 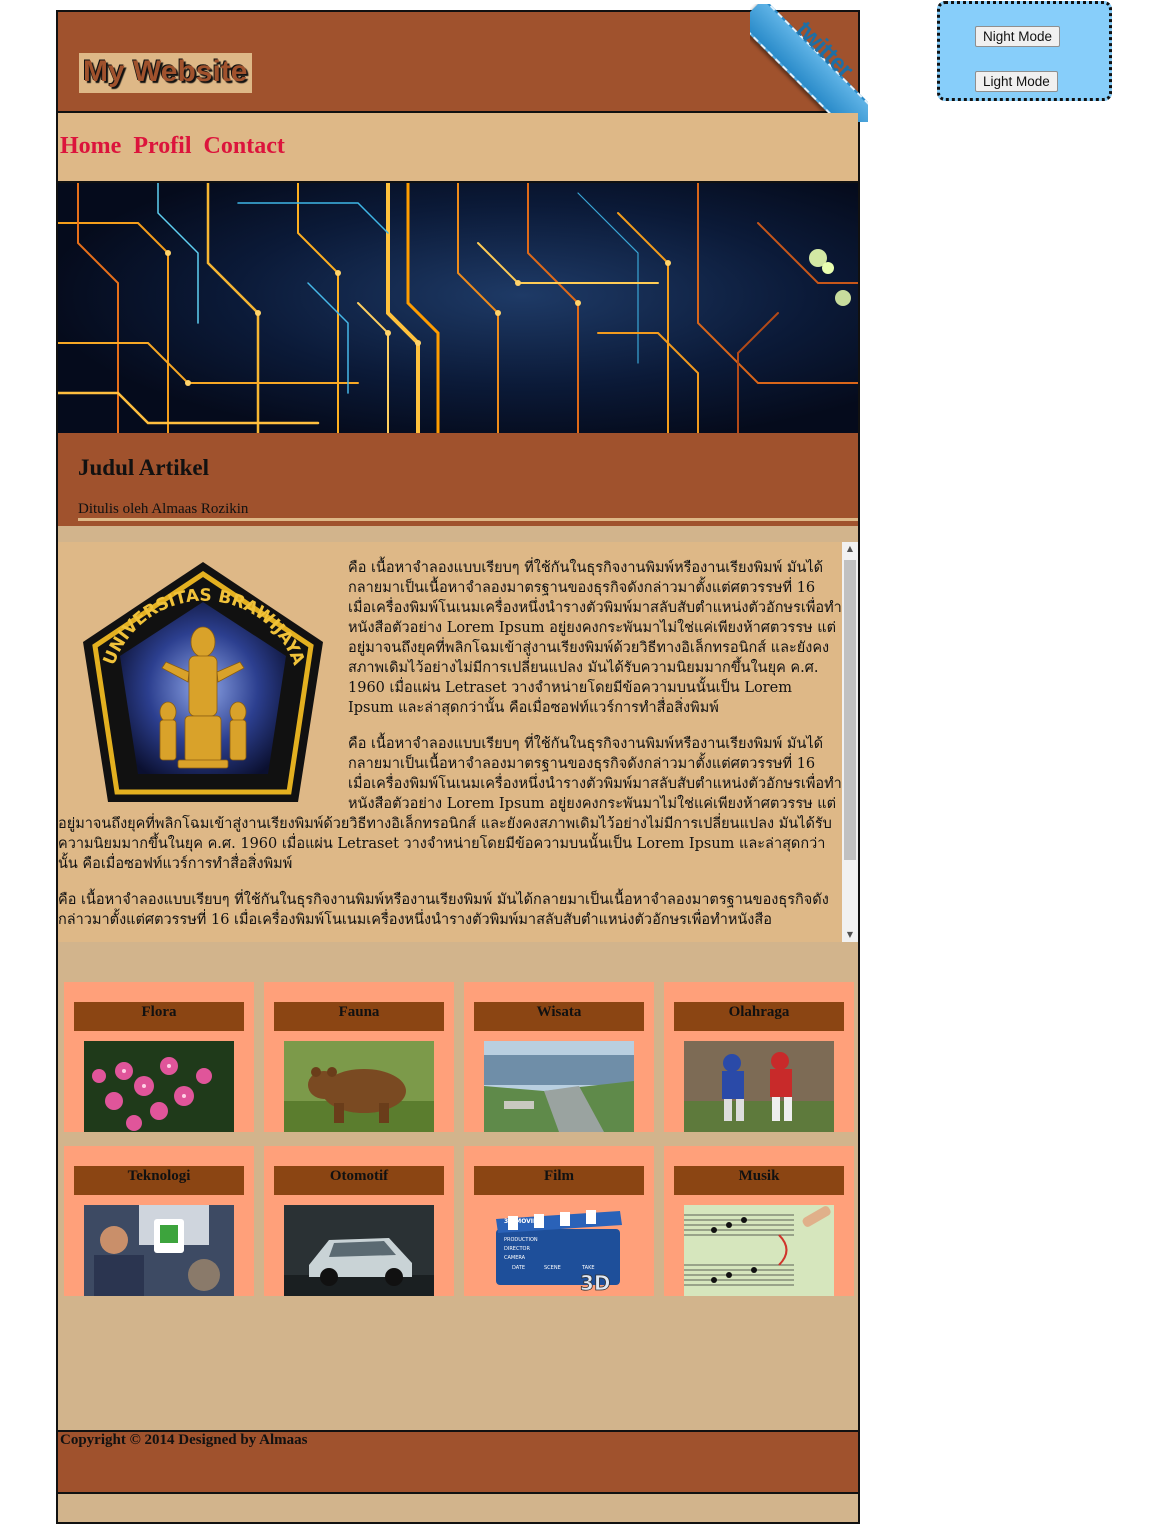 I want to click on site-footer: Copyright © 2014 Designed by Almaas, so click(x=458, y=1462).